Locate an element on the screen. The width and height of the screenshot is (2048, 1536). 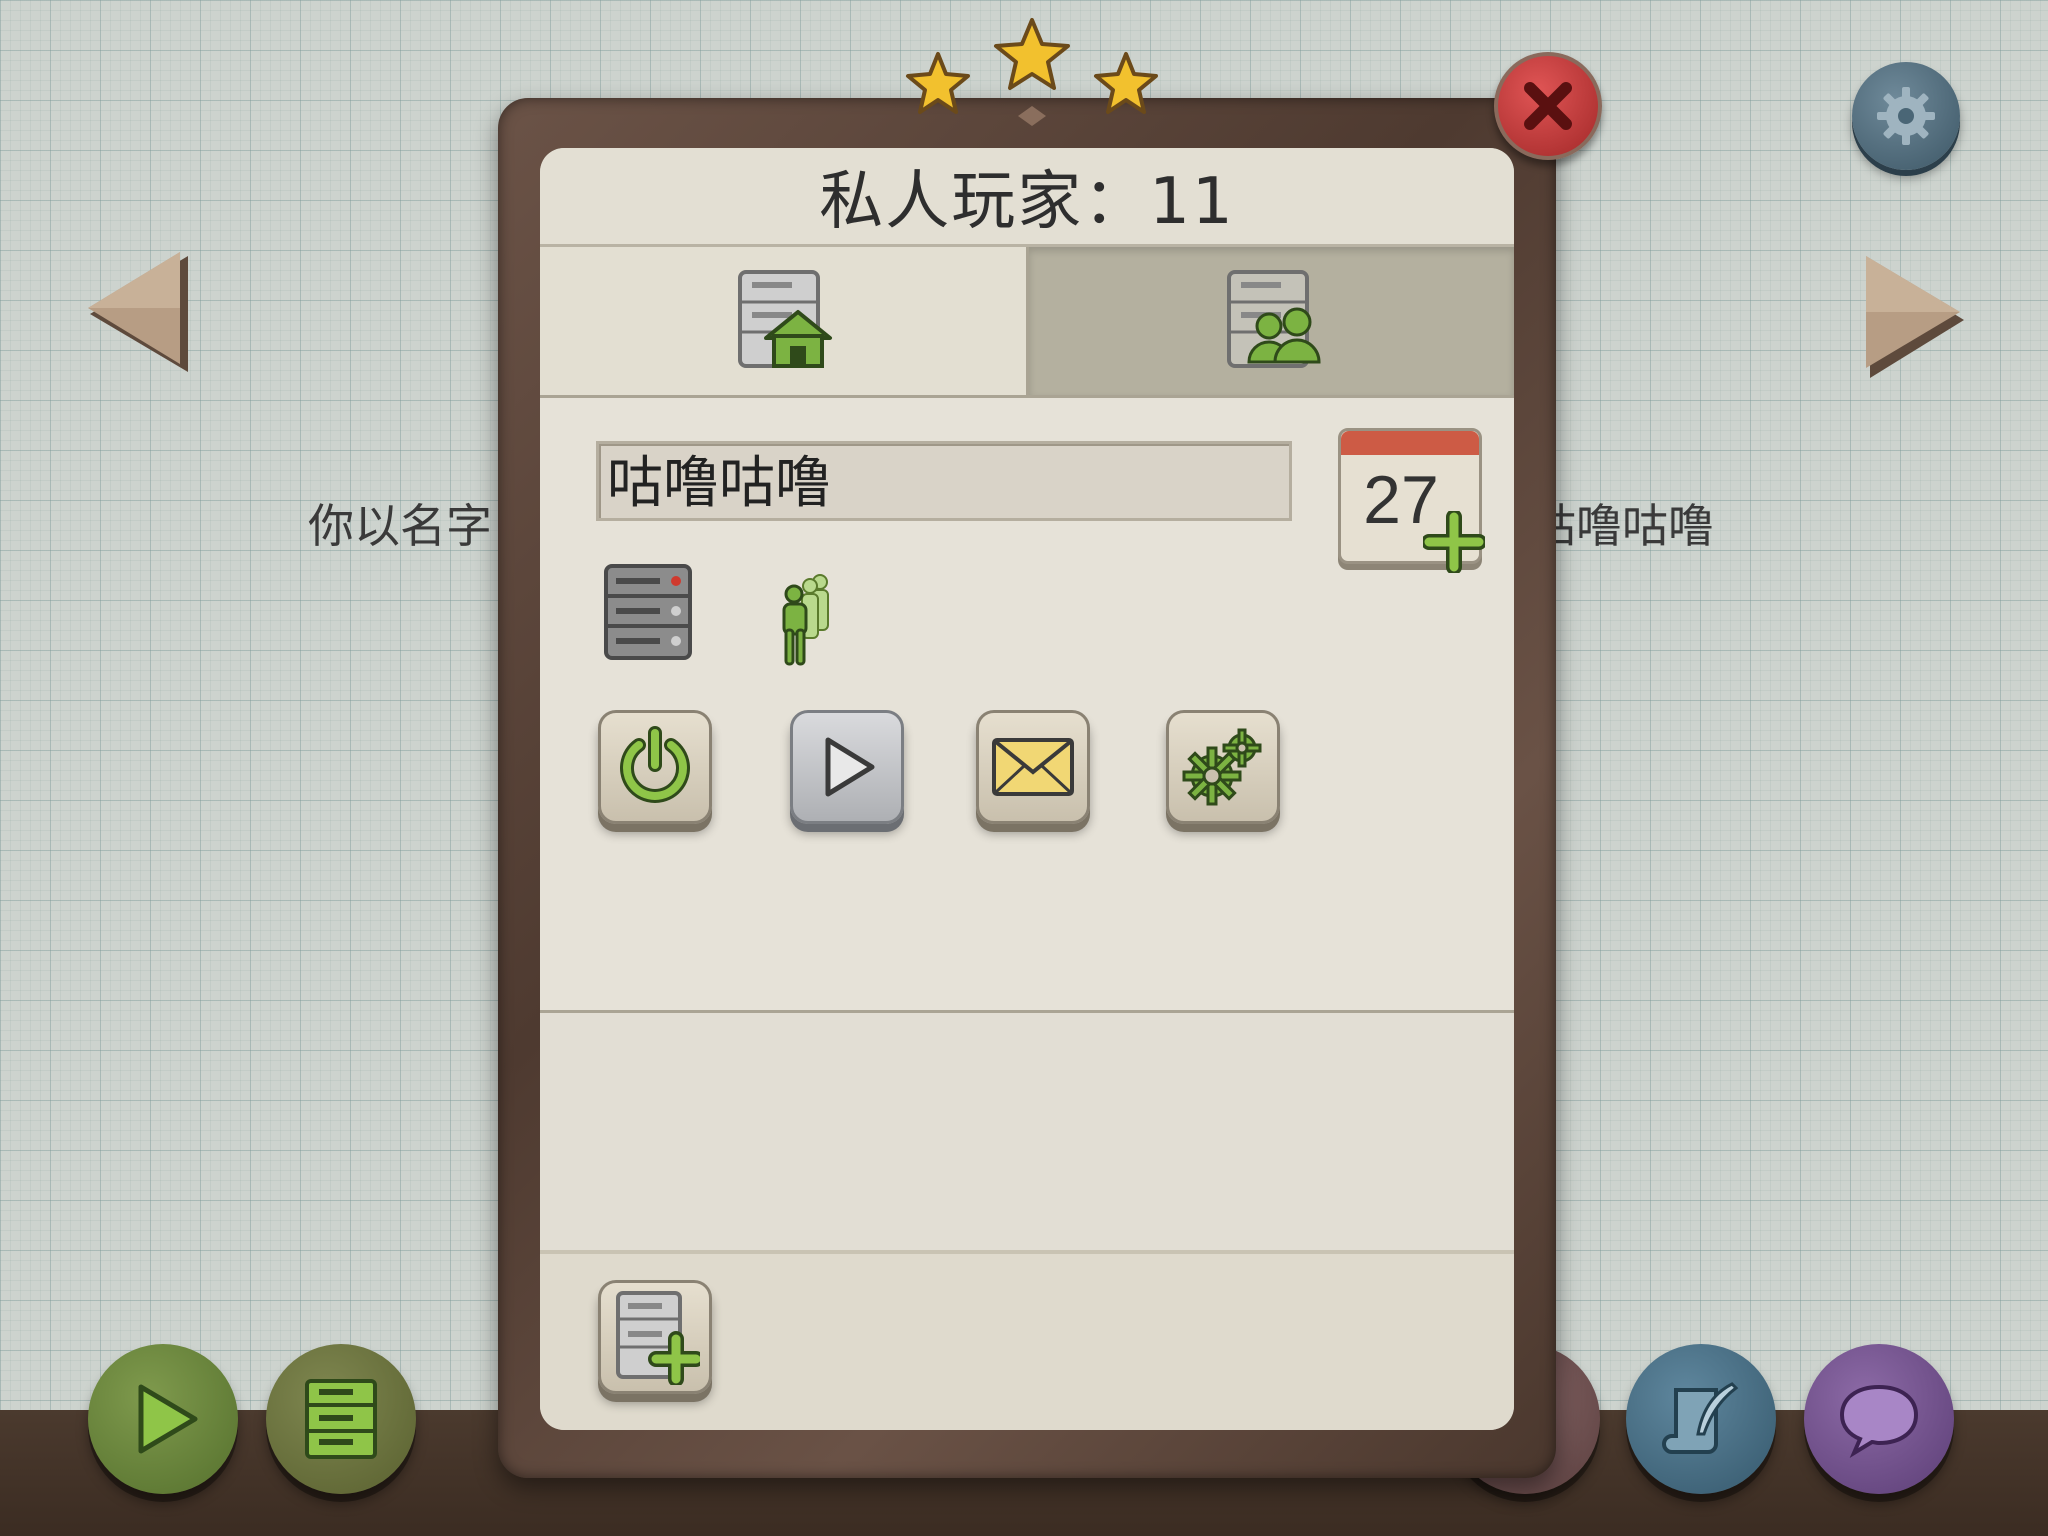
background-text-left: 你以名字 is located at coordinates (400, 526).